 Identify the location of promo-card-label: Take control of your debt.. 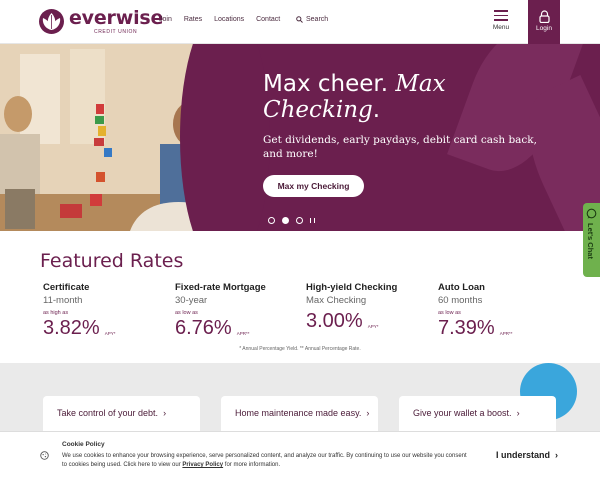
(108, 413).